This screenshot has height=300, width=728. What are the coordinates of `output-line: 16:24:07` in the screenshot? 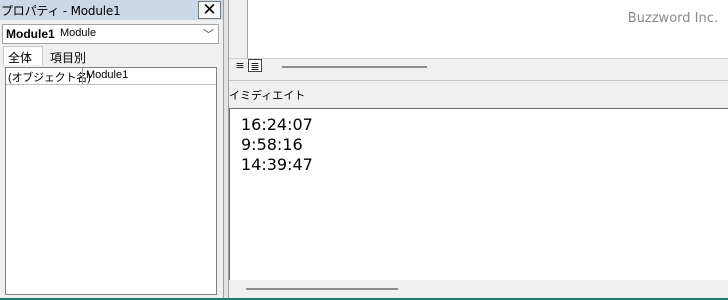 It's located at (277, 124).